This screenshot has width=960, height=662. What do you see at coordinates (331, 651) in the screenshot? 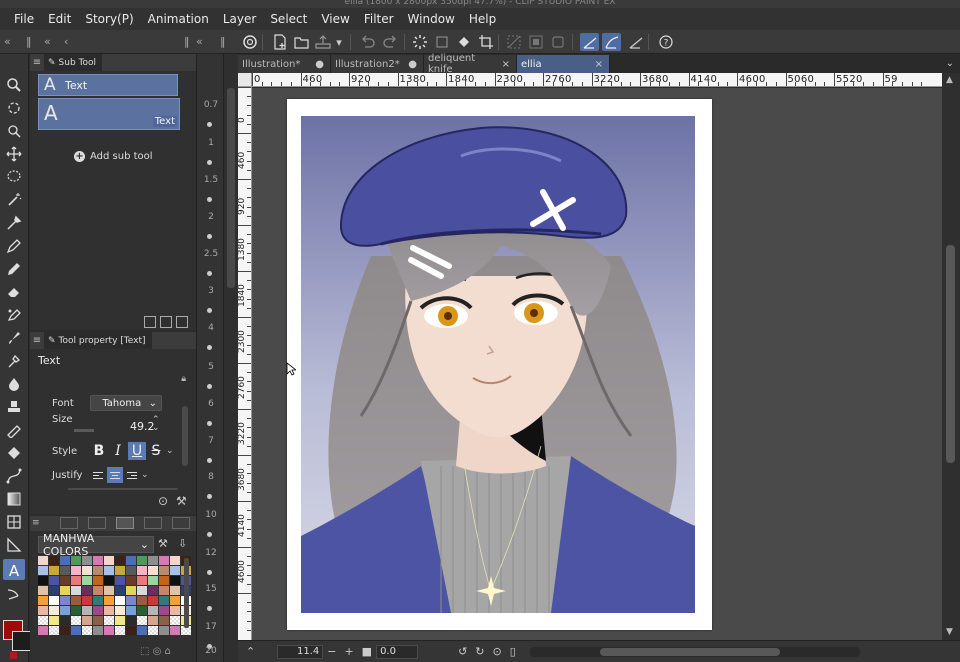
I see `zoom-out-button: −` at bounding box center [331, 651].